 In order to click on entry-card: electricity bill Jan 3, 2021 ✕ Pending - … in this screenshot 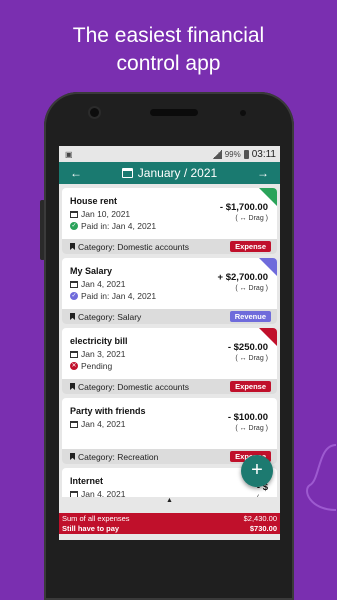, I will do `click(169, 361)`.